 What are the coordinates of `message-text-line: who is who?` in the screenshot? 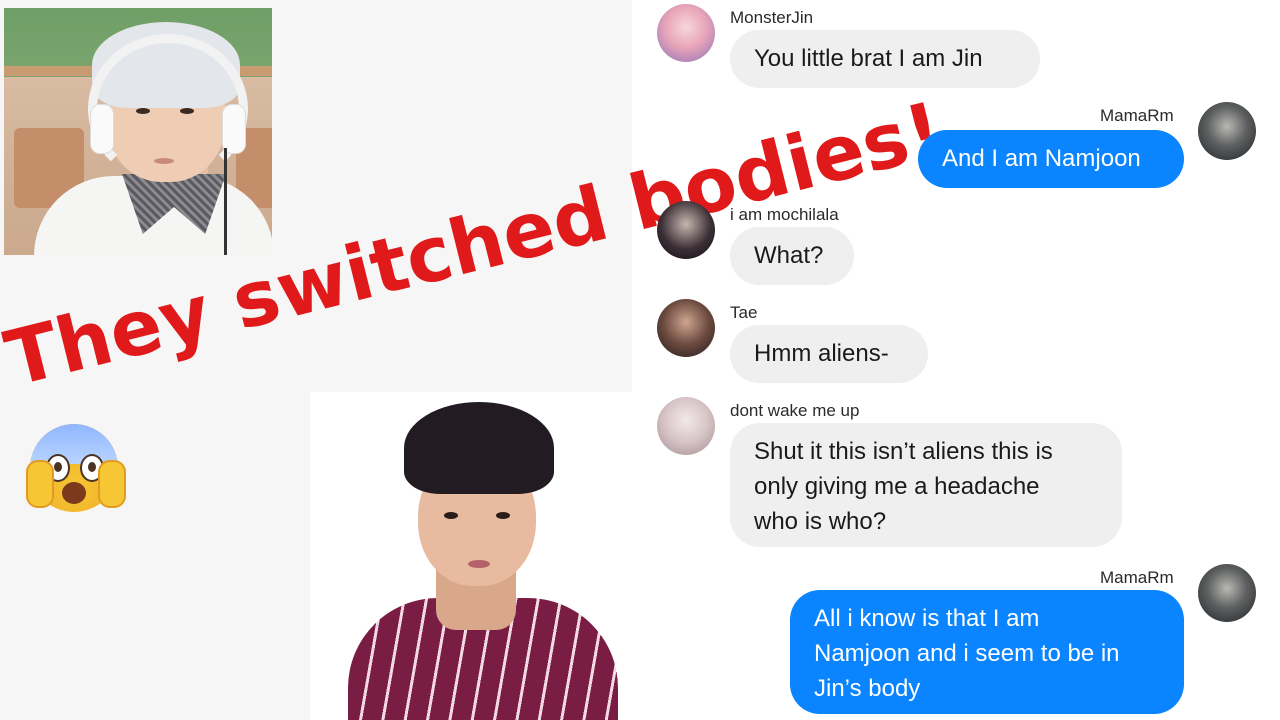 It's located at (820, 521).